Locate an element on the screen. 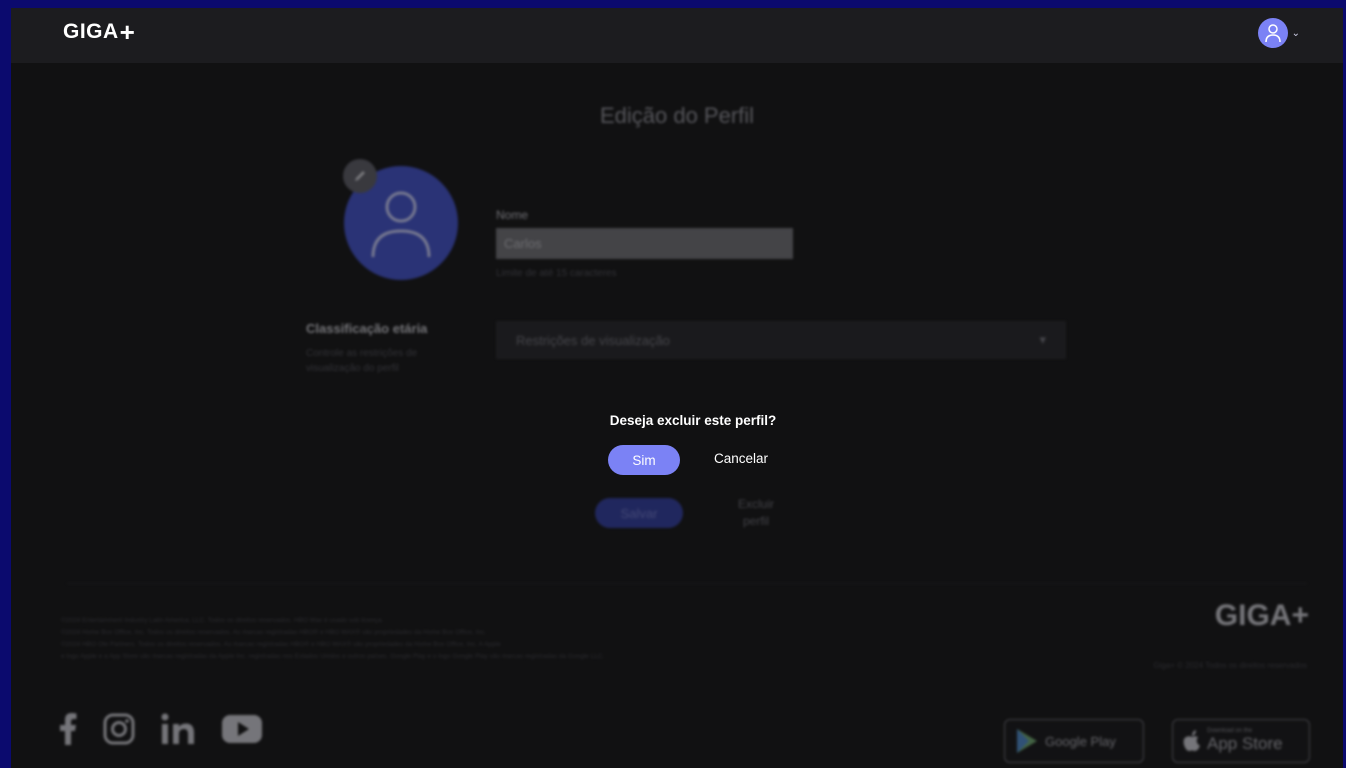 This screenshot has width=1346, height=768. name-hint: Limite de até 15 caracteres is located at coordinates (556, 273).